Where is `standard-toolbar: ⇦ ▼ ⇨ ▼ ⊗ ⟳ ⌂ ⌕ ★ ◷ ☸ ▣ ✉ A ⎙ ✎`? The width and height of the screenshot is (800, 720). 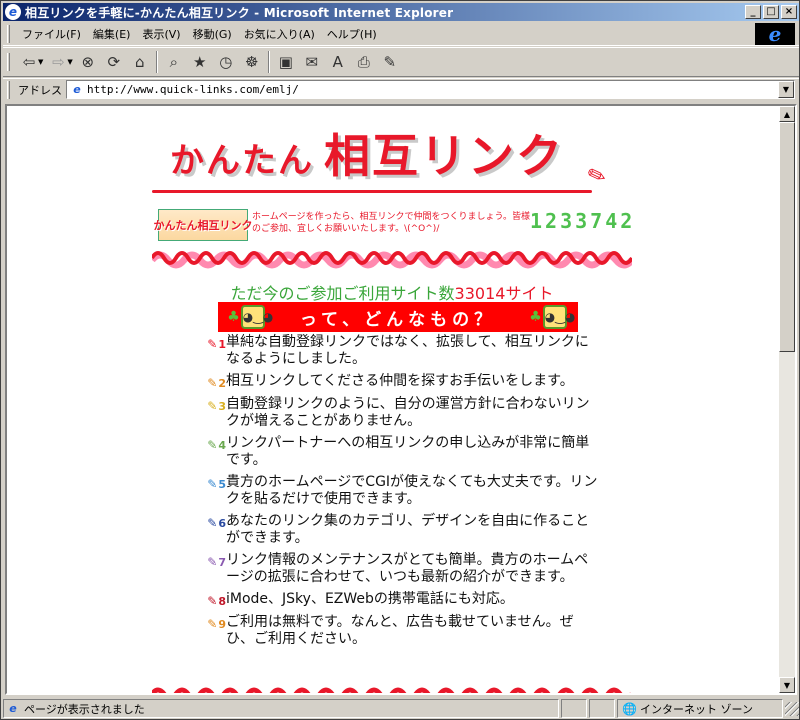
standard-toolbar: ⇦ ▼ ⇨ ▼ ⊗ ⟳ ⌂ ⌕ ★ ◷ ☸ ▣ ✉ A ⎙ ✎ is located at coordinates (401, 62).